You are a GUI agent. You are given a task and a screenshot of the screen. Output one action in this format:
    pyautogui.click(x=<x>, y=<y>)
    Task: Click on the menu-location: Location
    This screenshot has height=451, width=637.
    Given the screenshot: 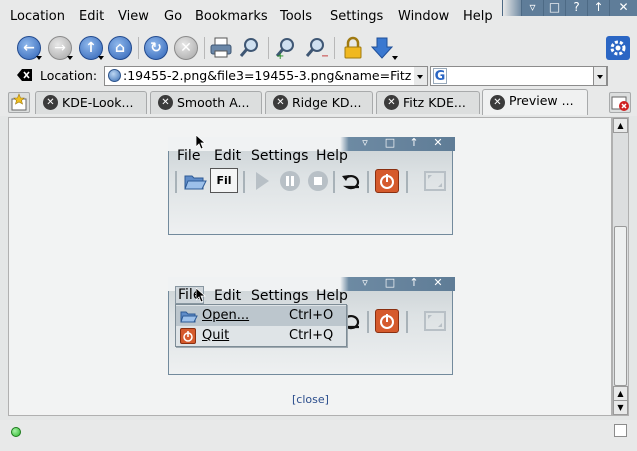 What is the action you would take?
    pyautogui.click(x=37, y=16)
    